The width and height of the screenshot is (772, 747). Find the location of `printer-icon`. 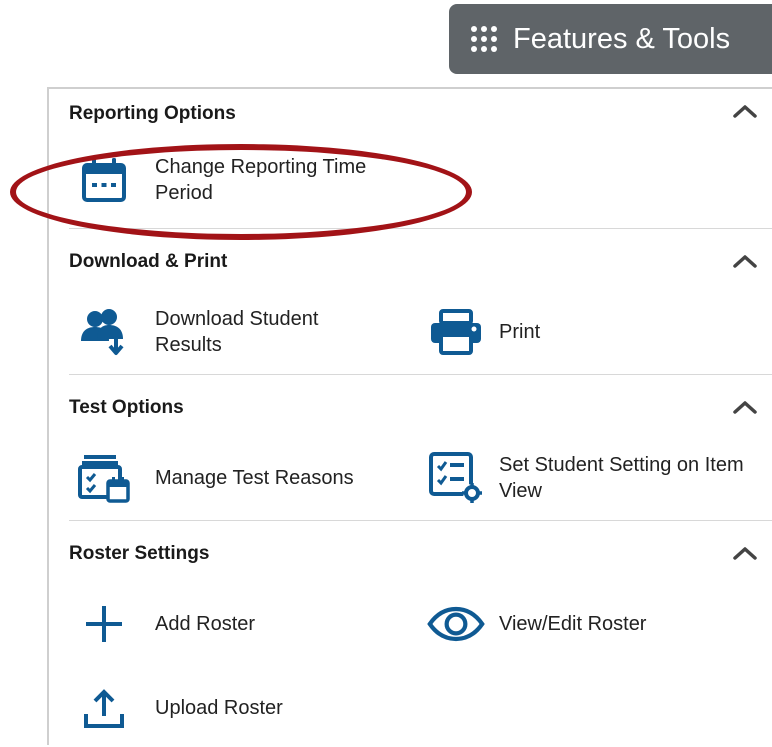

printer-icon is located at coordinates (456, 332).